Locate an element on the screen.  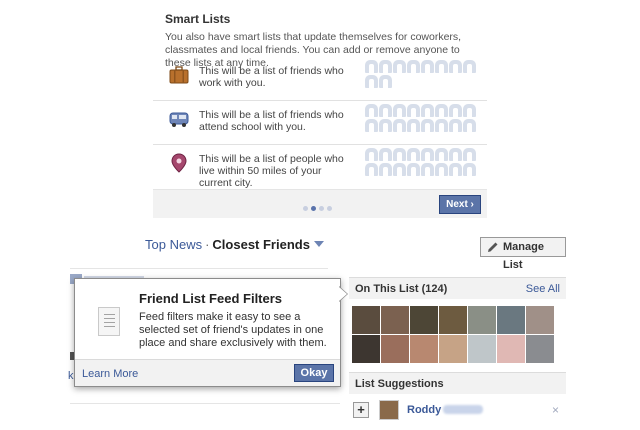
manage-list-label: Manage List is located at coordinates (523, 256).